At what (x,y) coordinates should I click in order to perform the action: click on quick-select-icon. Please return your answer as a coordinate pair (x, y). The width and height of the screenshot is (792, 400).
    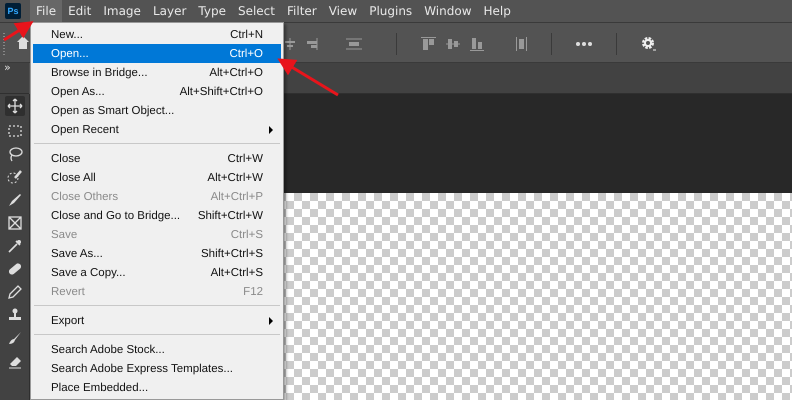
    Looking at the image, I should click on (14, 177).